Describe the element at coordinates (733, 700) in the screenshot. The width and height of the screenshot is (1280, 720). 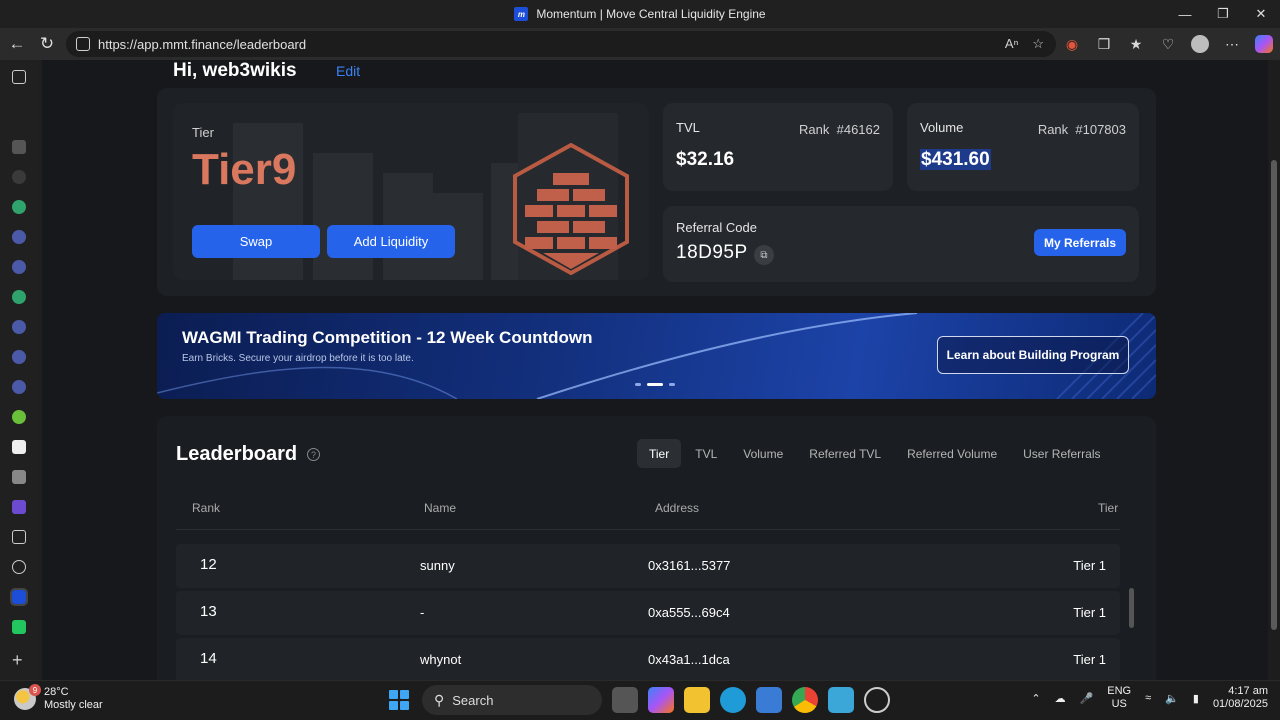
I see `edge-app-icon` at that location.